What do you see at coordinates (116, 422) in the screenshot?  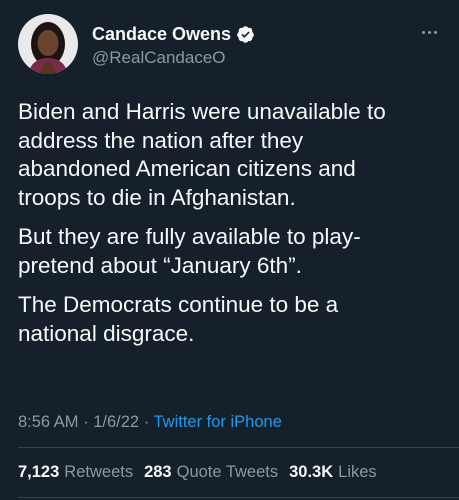 I see `tweet-date: 1/6/22` at bounding box center [116, 422].